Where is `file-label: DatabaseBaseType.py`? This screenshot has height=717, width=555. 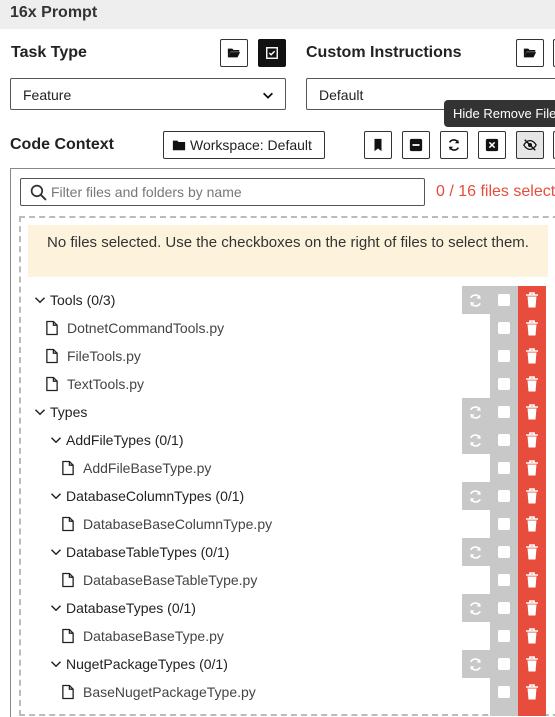
file-label: DatabaseBaseType.py is located at coordinates (153, 636).